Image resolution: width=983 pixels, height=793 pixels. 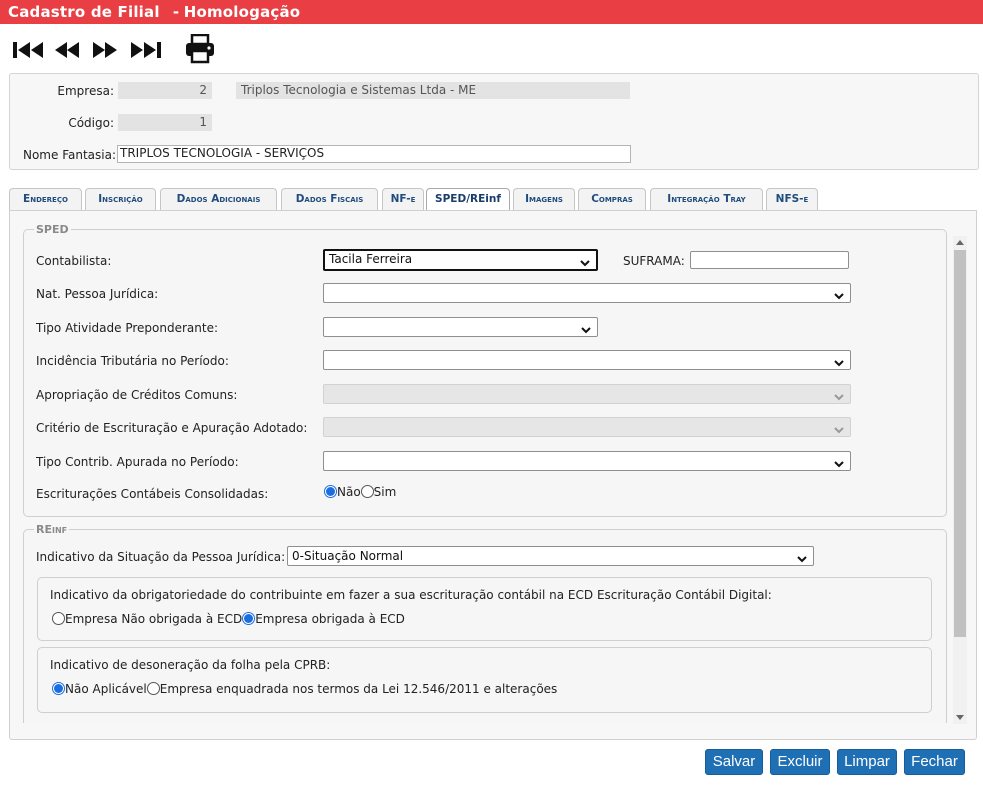 I want to click on contabilista-label: Contabilista:, so click(x=74, y=261).